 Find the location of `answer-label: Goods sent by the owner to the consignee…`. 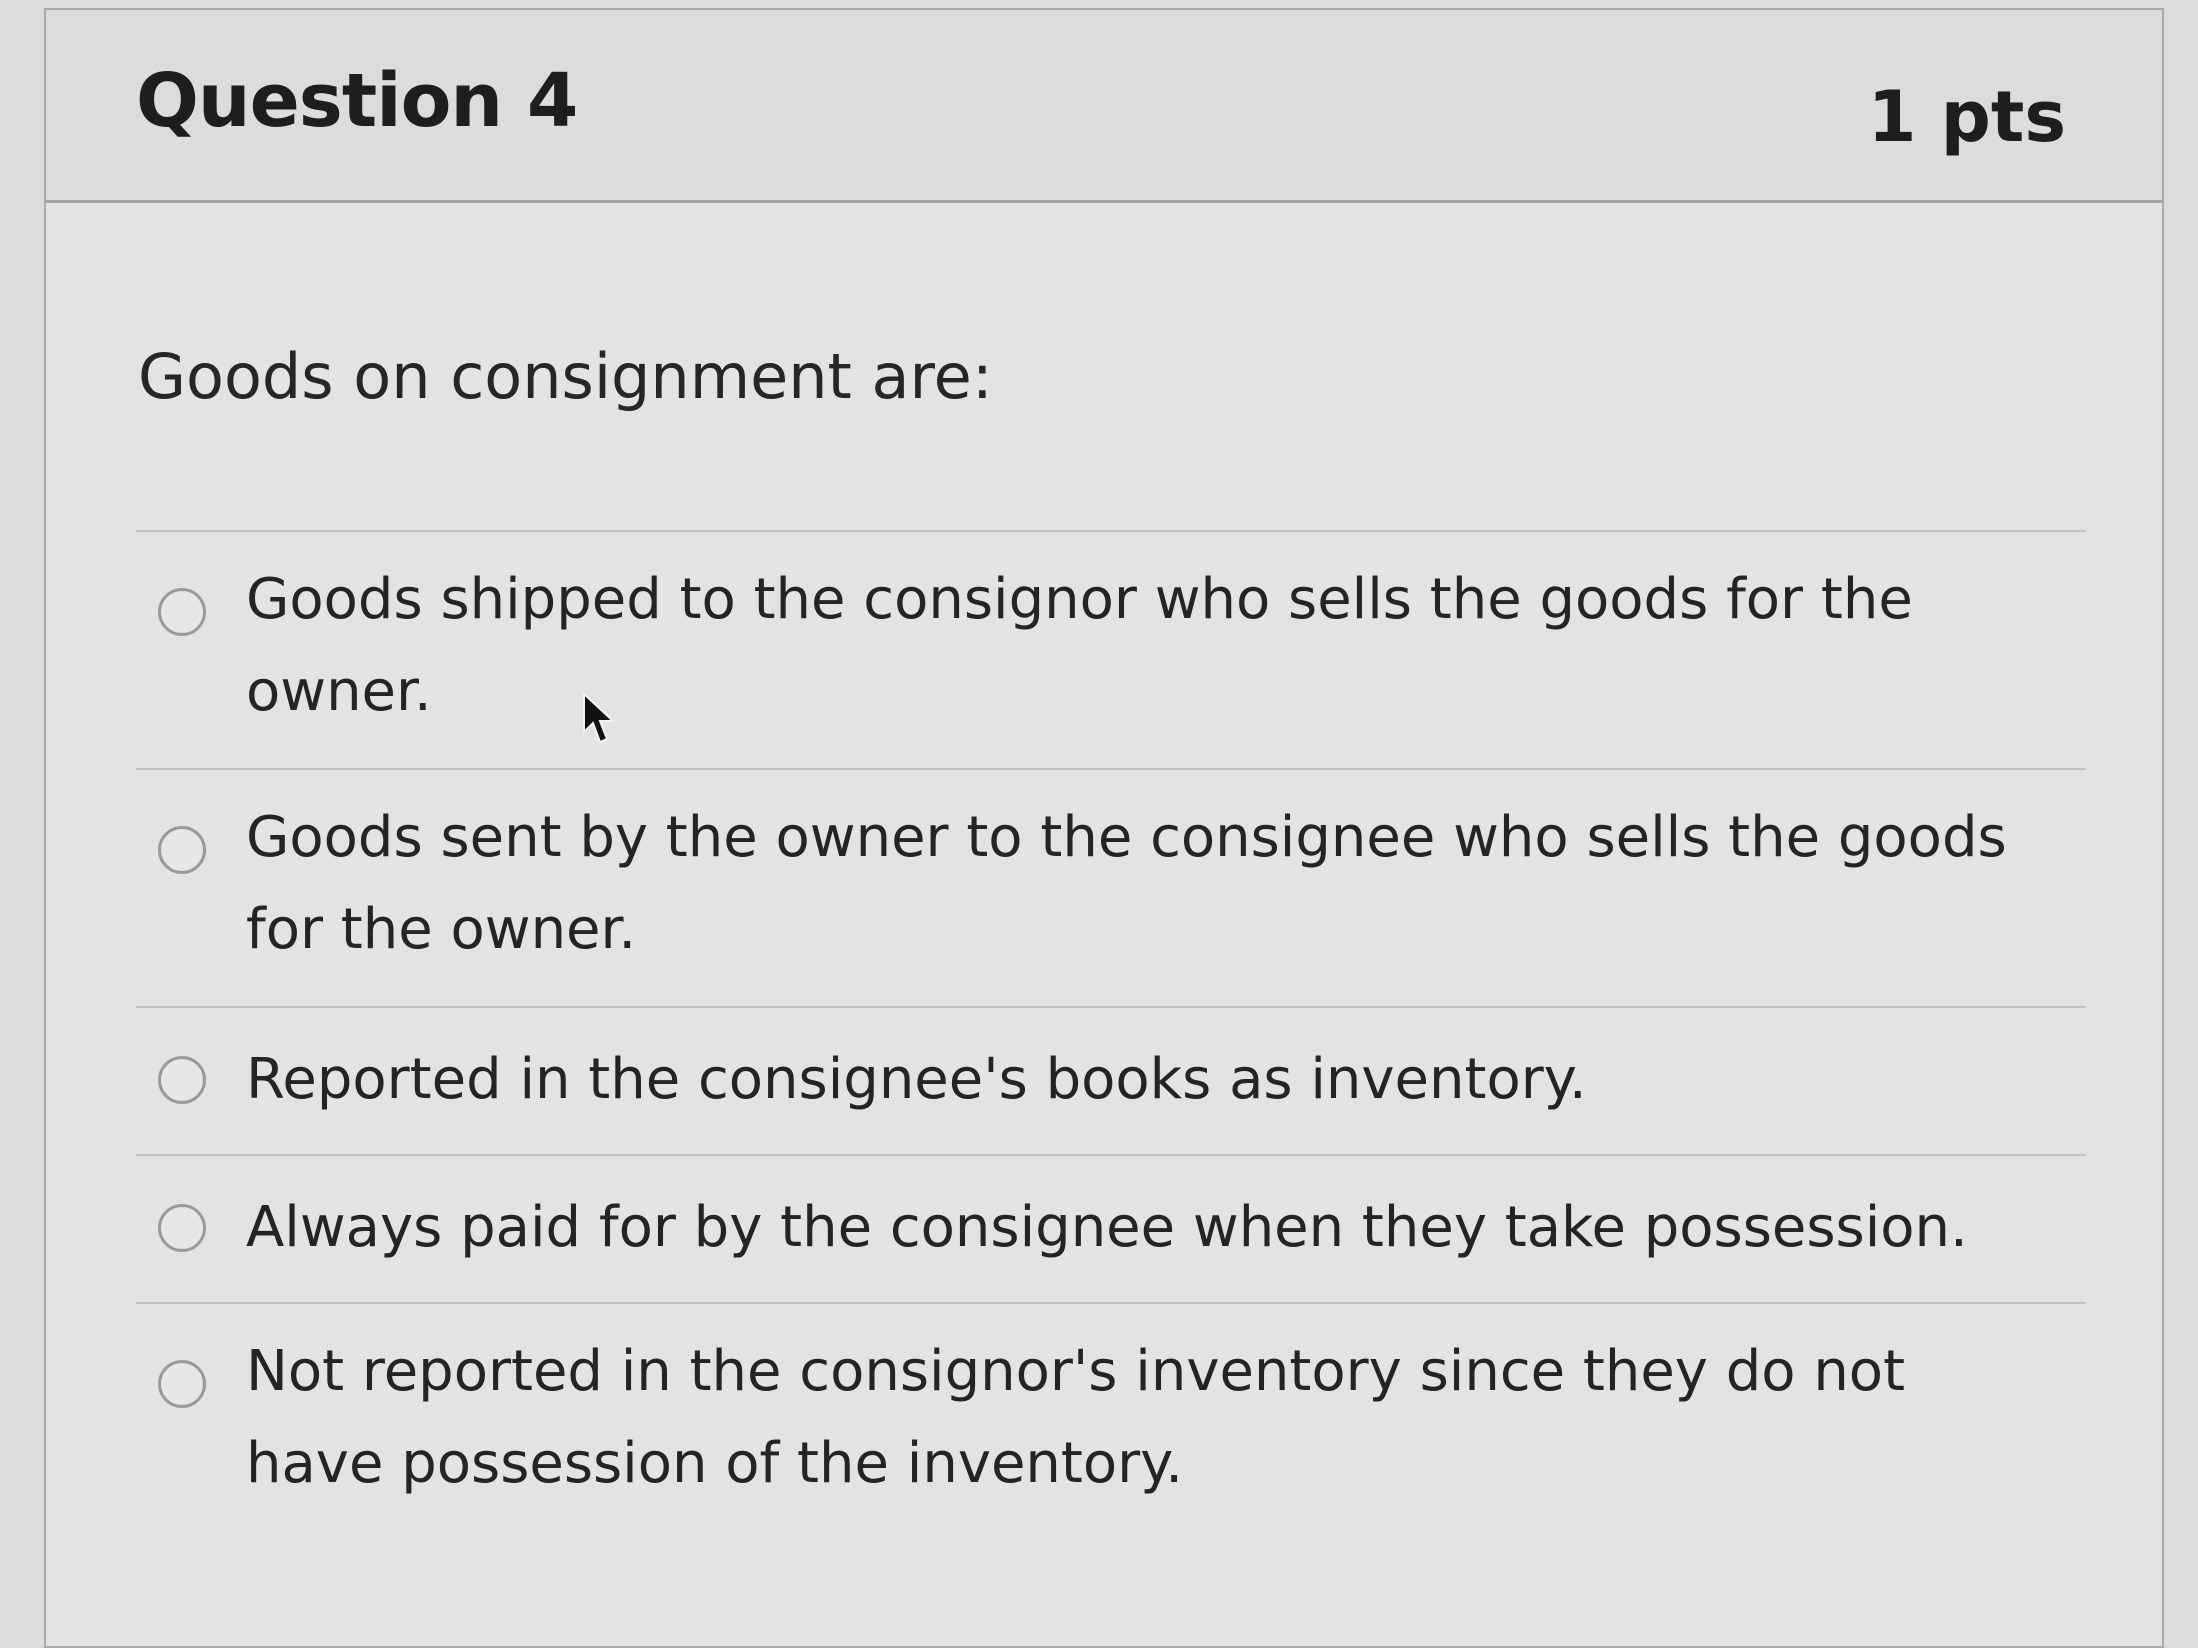

answer-label: Goods sent by the owner to the consignee… is located at coordinates (1126, 883).